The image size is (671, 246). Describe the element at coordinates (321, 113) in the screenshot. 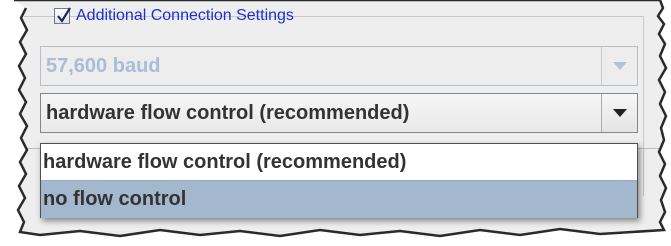

I see `flow-control-value: hardware flow control (recommended)` at that location.